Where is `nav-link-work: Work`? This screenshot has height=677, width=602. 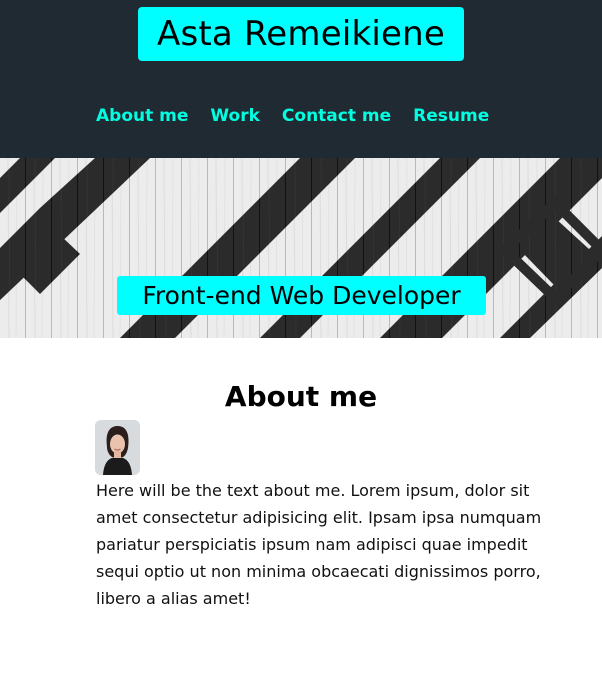 nav-link-work: Work is located at coordinates (235, 116).